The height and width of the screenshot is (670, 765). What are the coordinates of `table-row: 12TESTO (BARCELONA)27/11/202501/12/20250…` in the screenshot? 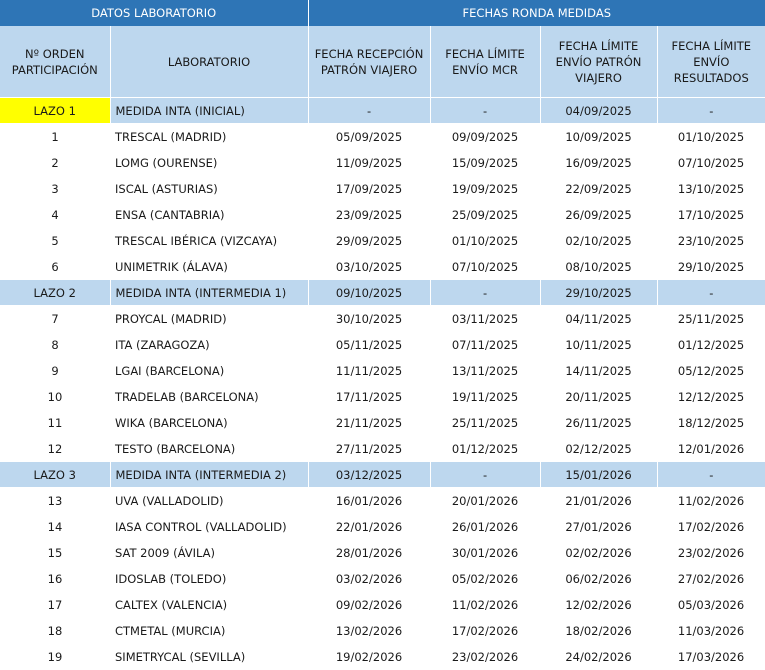 It's located at (382, 449).